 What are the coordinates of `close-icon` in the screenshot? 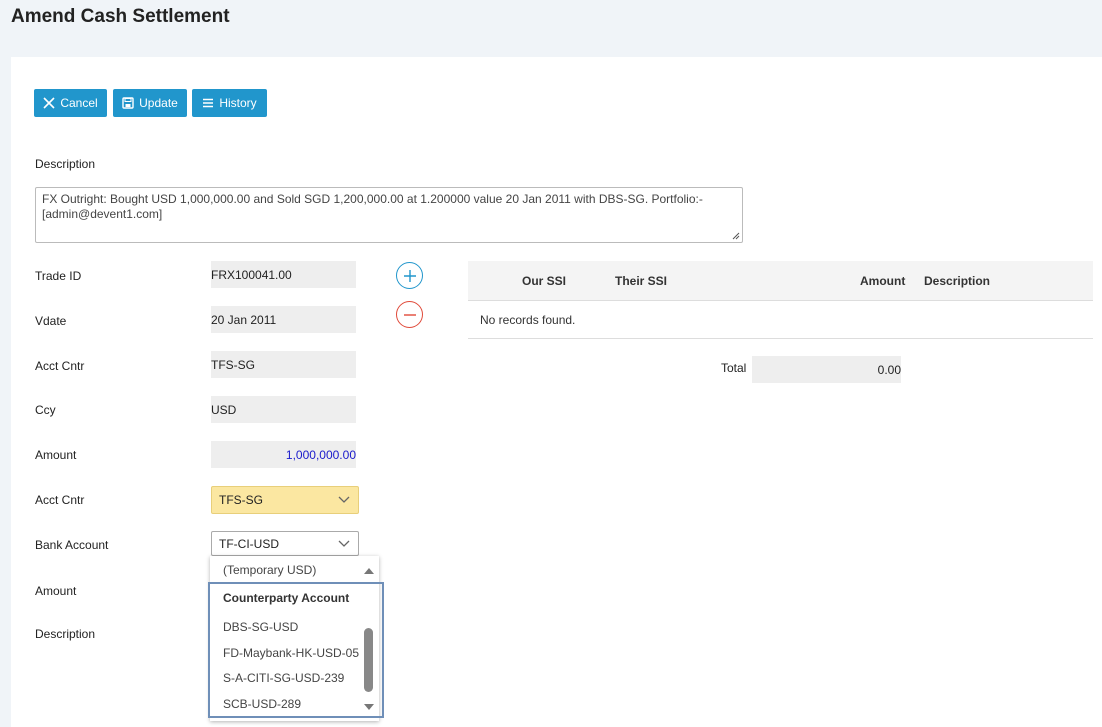 It's located at (49, 103).